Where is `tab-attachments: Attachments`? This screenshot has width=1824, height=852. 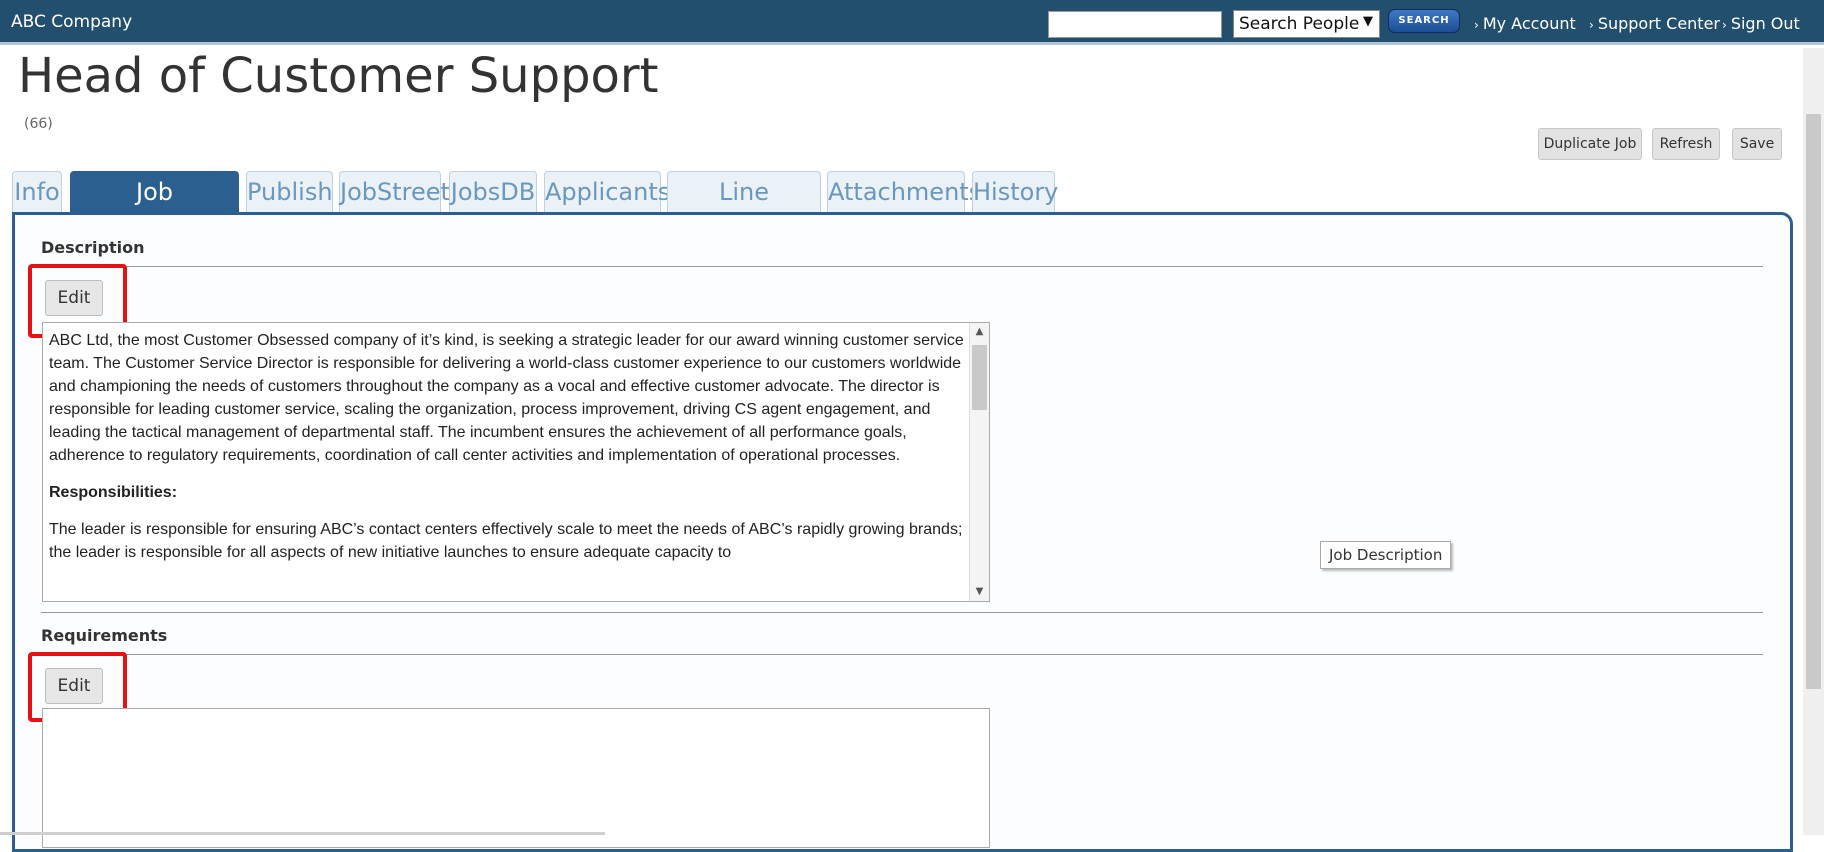
tab-attachments: Attachments is located at coordinates (904, 191).